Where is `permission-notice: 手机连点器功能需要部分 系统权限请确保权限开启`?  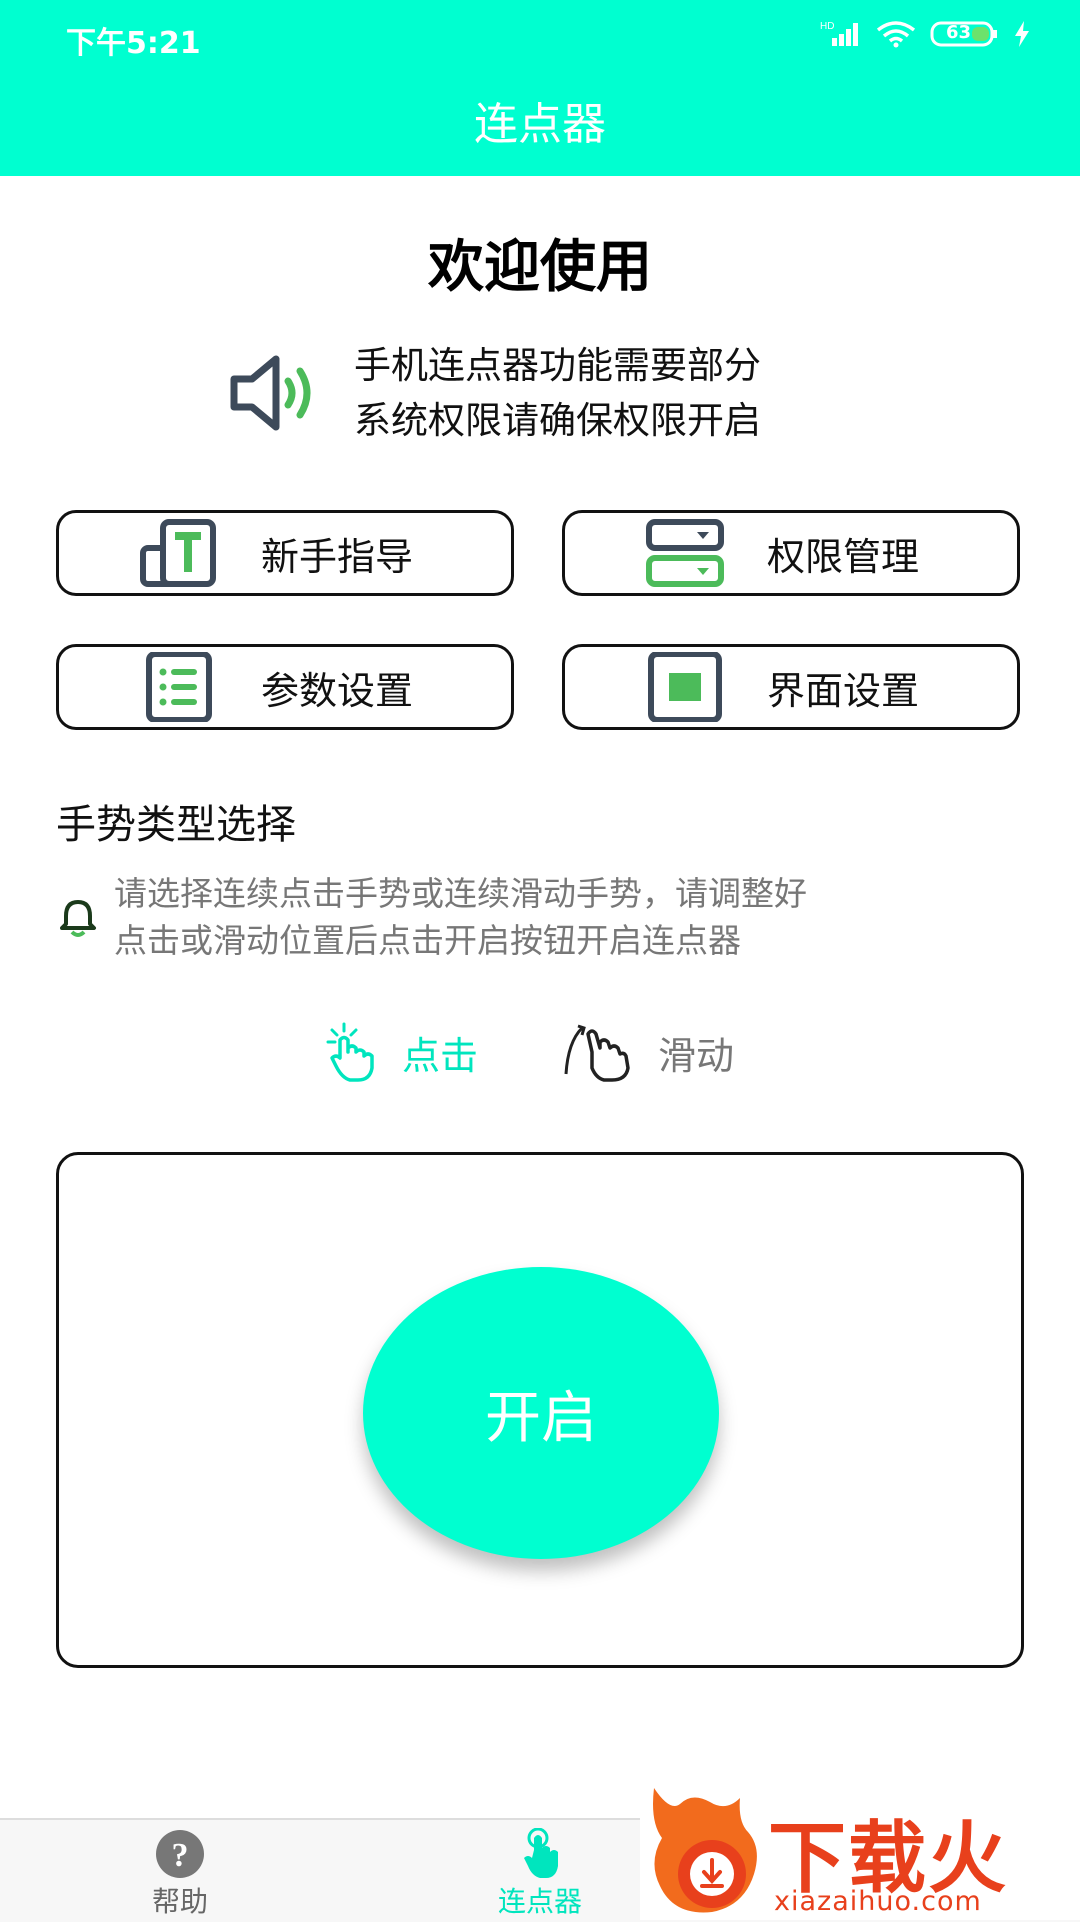 permission-notice: 手机连点器功能需要部分 系统权限请确保权限开启 is located at coordinates (494, 393).